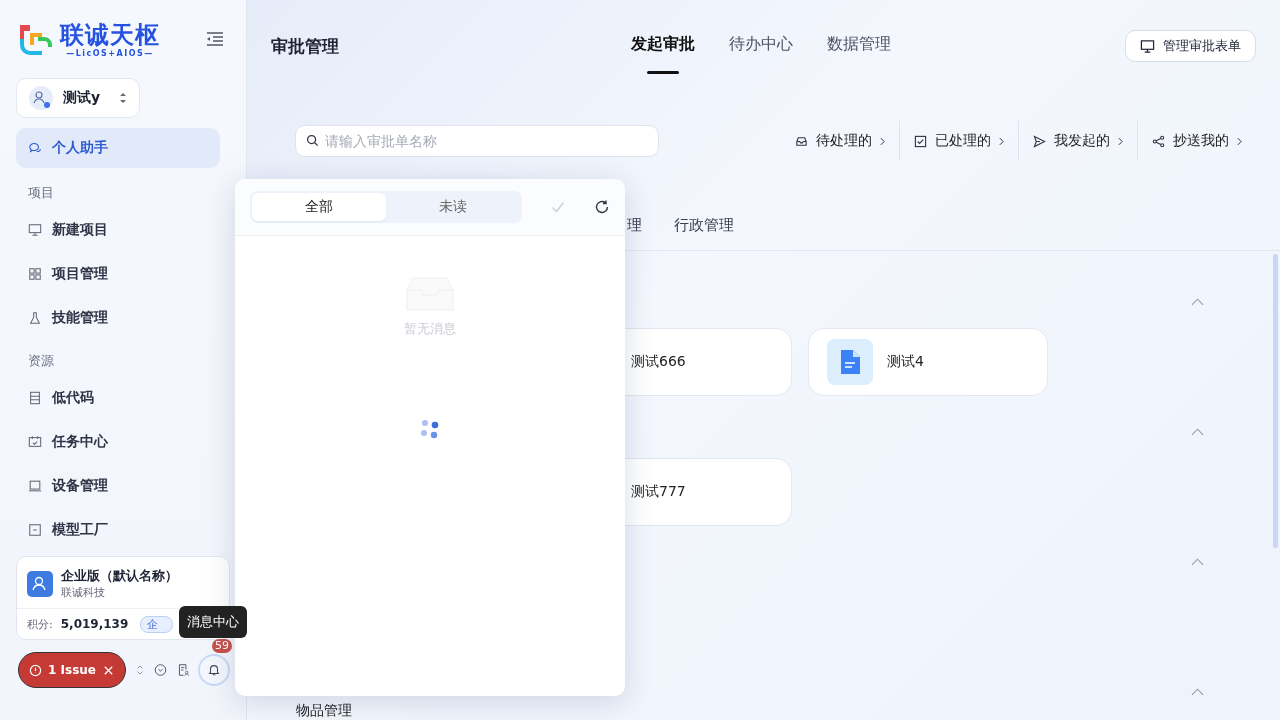 This screenshot has height=720, width=1280. I want to click on tooltip: 消息中心, so click(213, 622).